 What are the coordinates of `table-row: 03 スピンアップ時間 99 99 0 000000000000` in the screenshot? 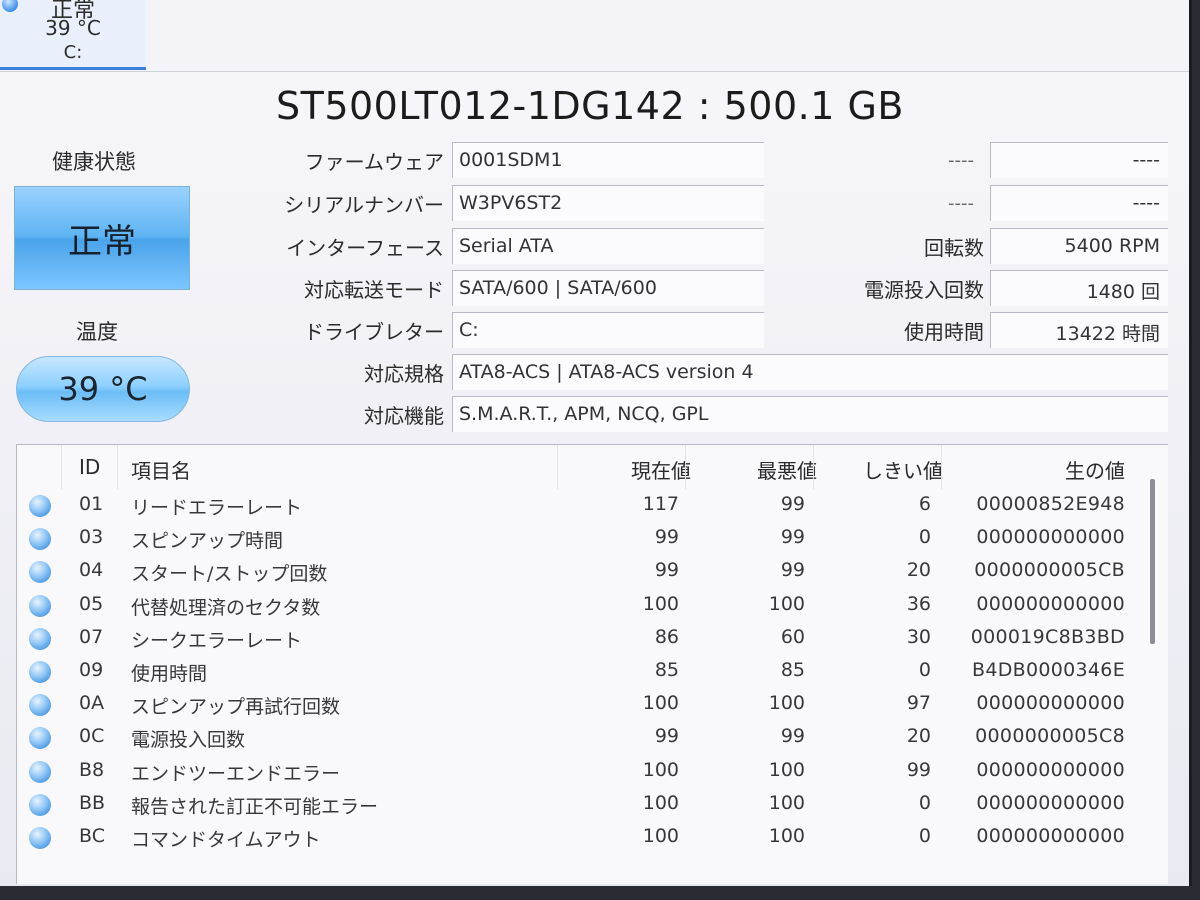 It's located at (587, 538).